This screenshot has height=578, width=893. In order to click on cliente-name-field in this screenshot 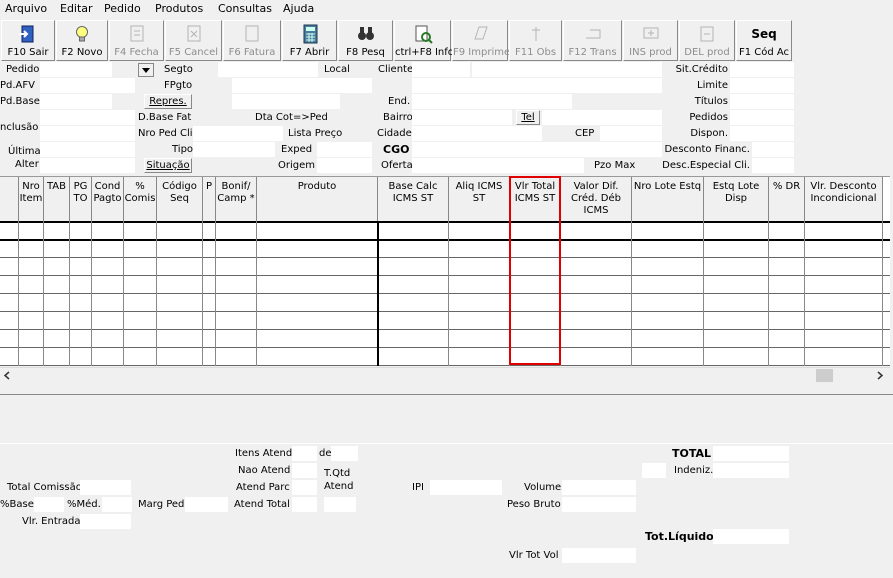, I will do `click(567, 69)`.